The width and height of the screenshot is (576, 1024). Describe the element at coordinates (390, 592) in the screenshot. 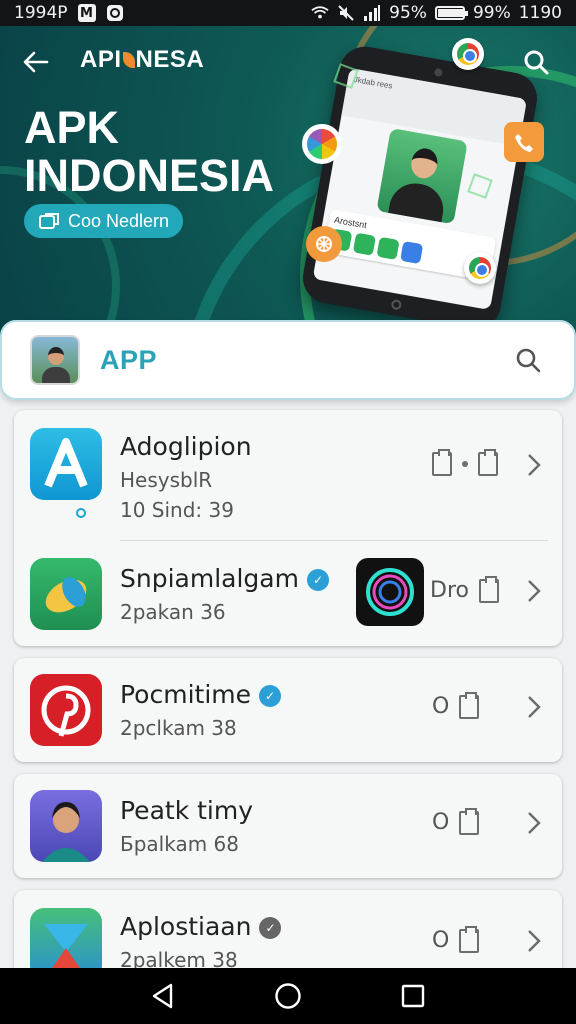

I see `neon-ring-app-icon` at that location.